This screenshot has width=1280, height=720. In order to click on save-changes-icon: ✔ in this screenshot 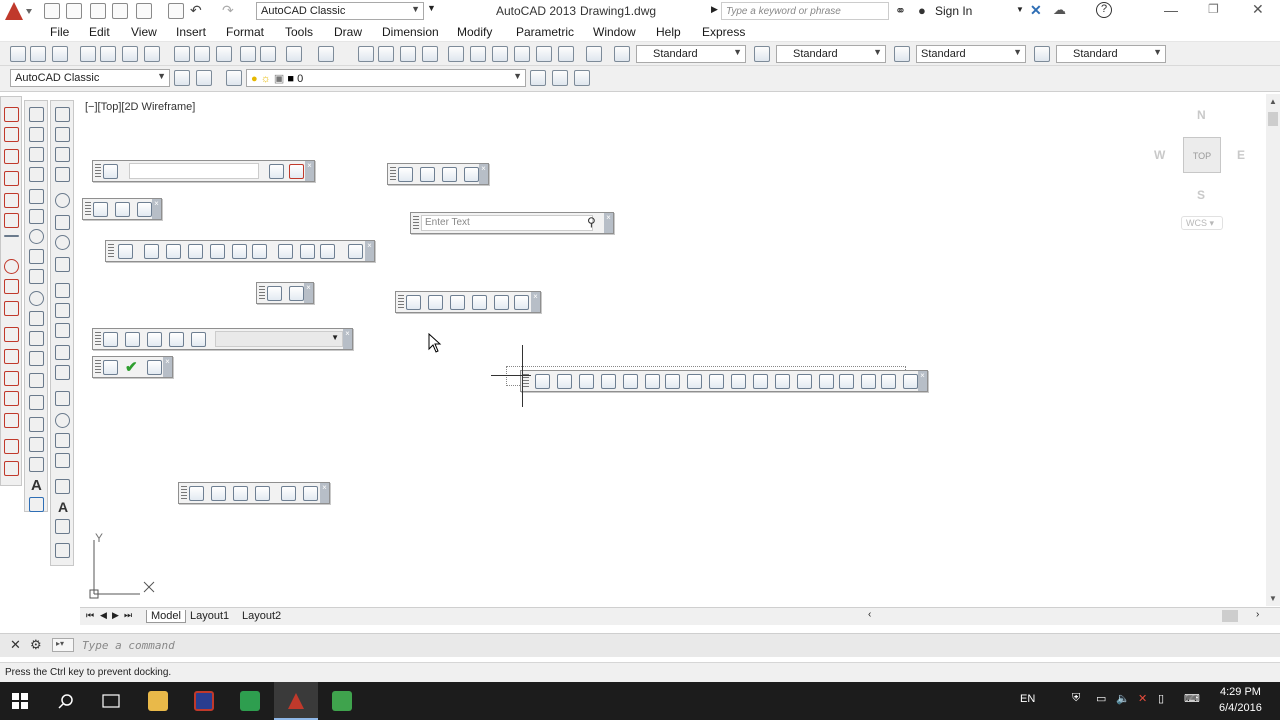, I will do `click(131, 367)`.